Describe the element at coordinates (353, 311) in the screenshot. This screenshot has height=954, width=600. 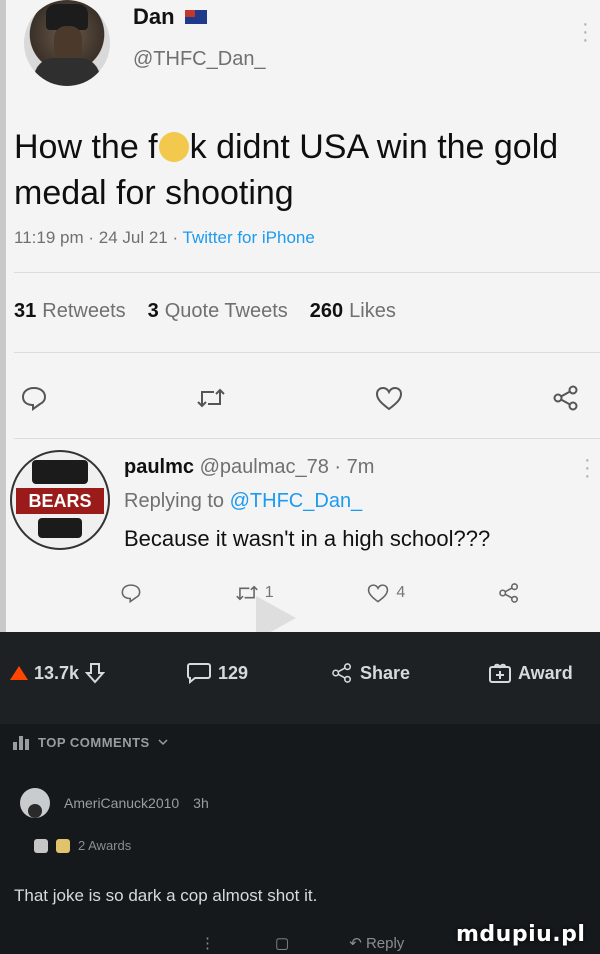
I see `likes-stat: 260 Likes` at that location.